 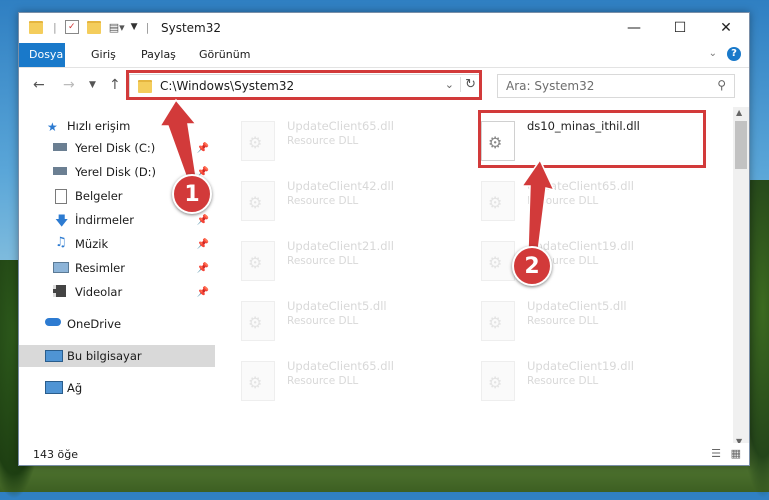 What do you see at coordinates (192, 194) in the screenshot?
I see `callout-1: 1` at bounding box center [192, 194].